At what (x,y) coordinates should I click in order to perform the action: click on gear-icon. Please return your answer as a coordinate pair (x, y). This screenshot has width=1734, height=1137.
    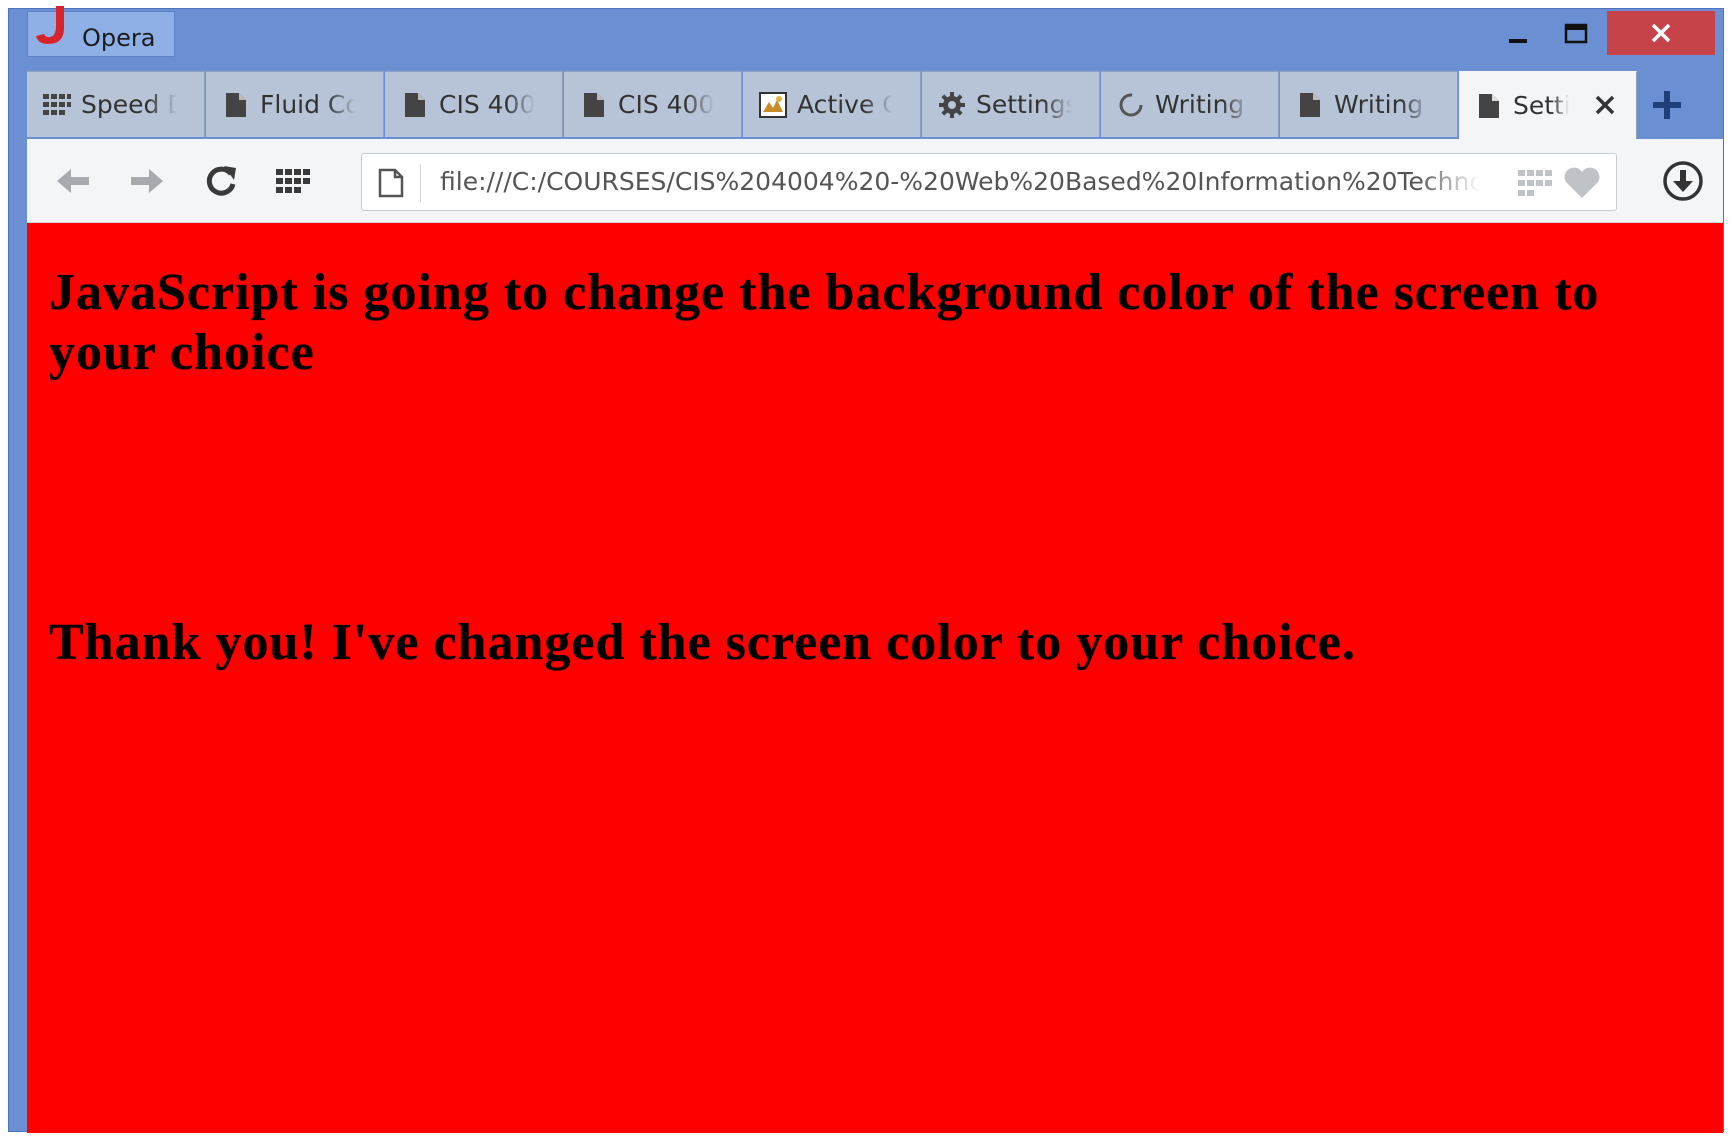
    Looking at the image, I should click on (952, 105).